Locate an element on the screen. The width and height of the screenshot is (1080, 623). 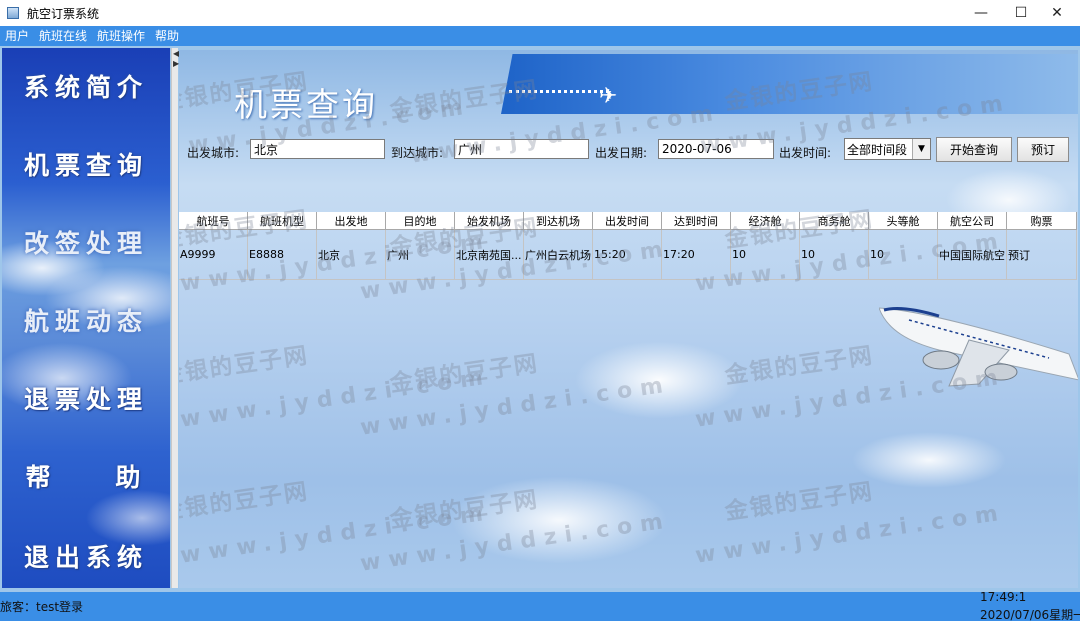
col-arrive-time: 达到时间 is located at coordinates (696, 221).